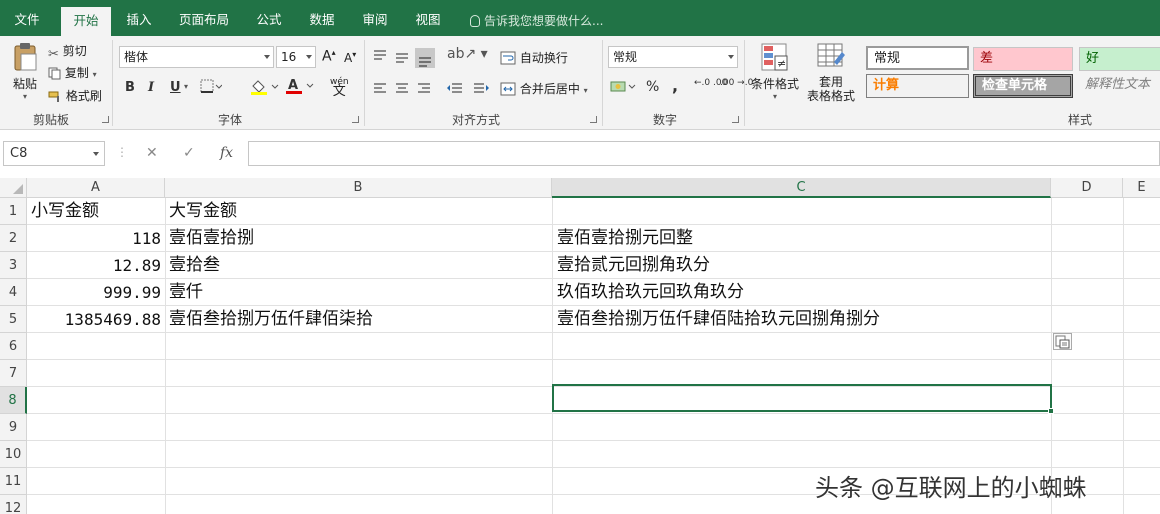 This screenshot has width=1160, height=514. Describe the element at coordinates (633, 265) in the screenshot. I see `cell-c3: 壹拾贰元回捌角玖分` at that location.